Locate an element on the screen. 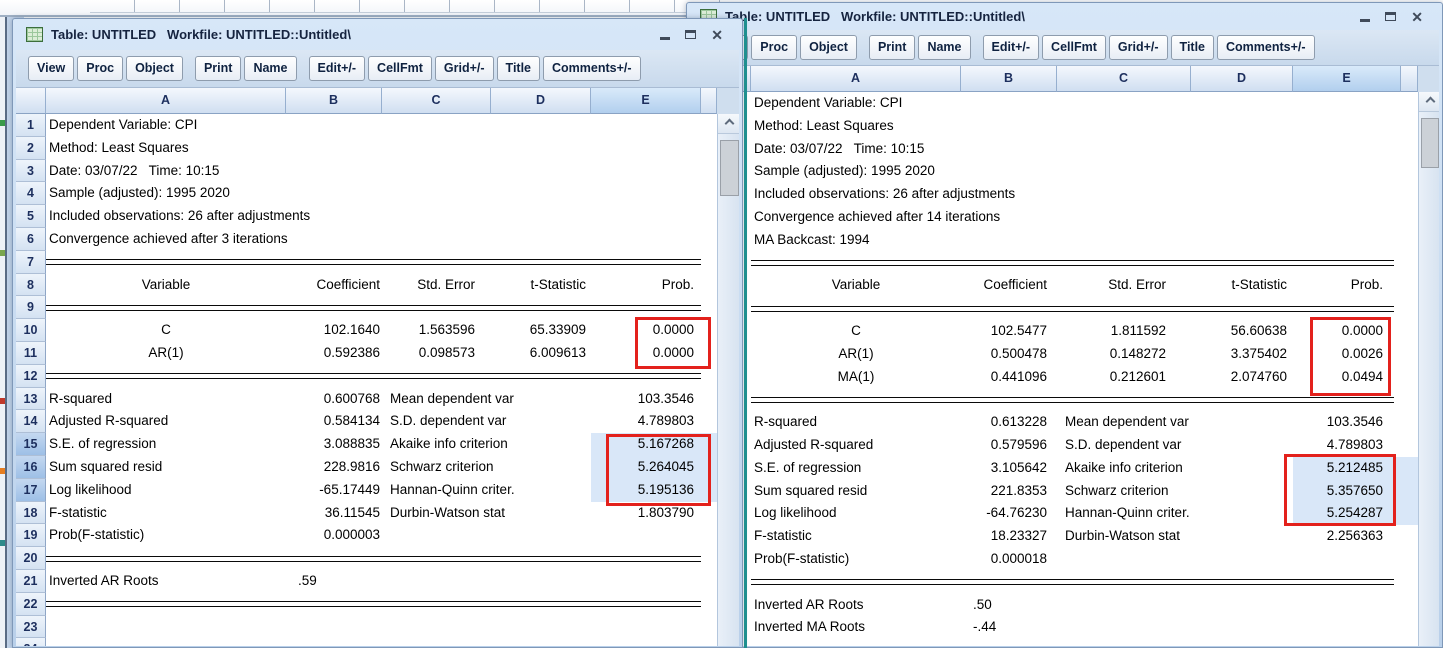  roots-value: .59 is located at coordinates (334, 581).